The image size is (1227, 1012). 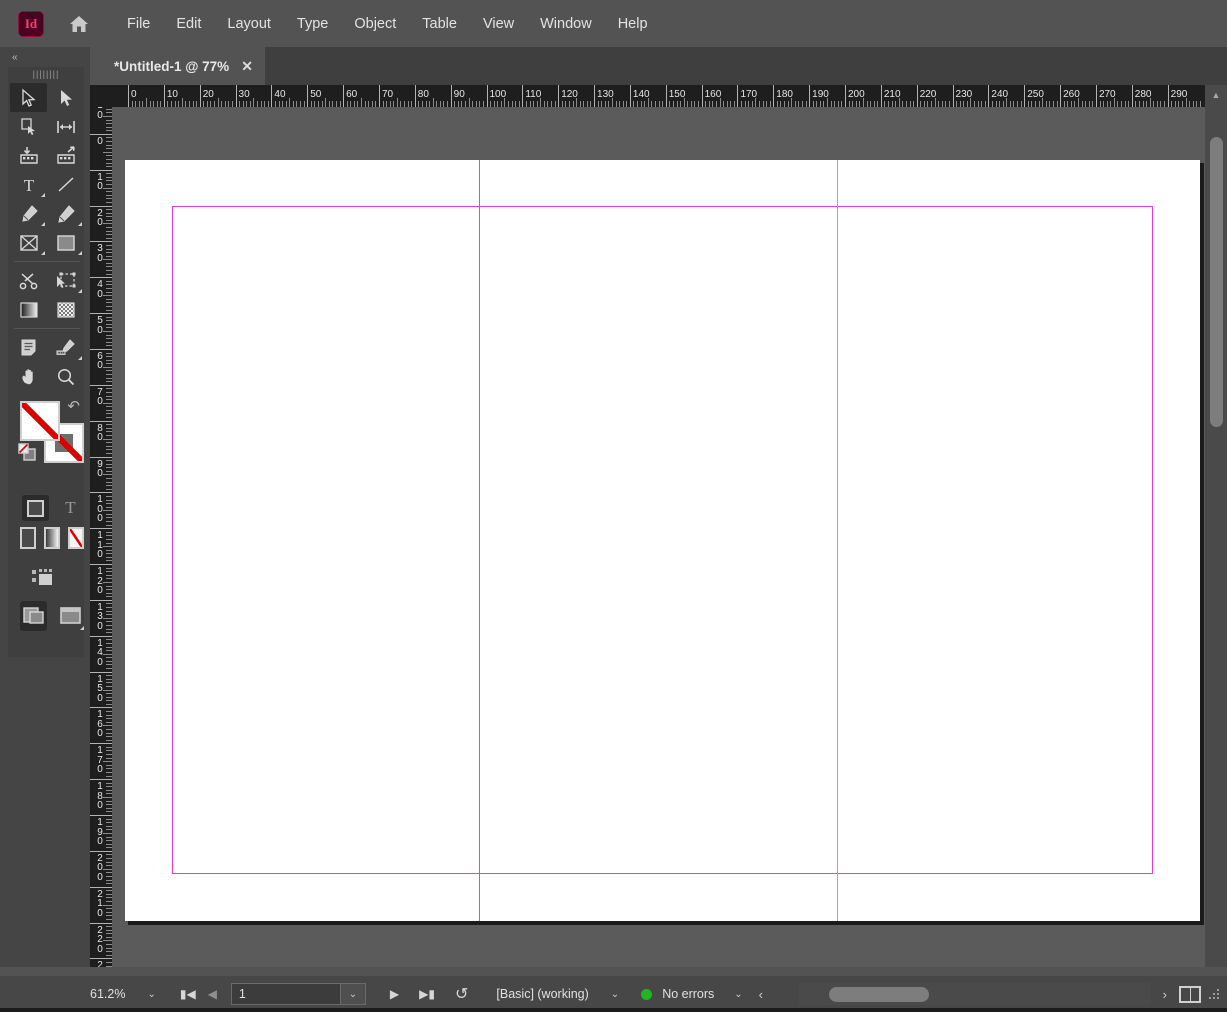 What do you see at coordinates (107, 994) in the screenshot?
I see `zoom-level-label: 61.2%` at bounding box center [107, 994].